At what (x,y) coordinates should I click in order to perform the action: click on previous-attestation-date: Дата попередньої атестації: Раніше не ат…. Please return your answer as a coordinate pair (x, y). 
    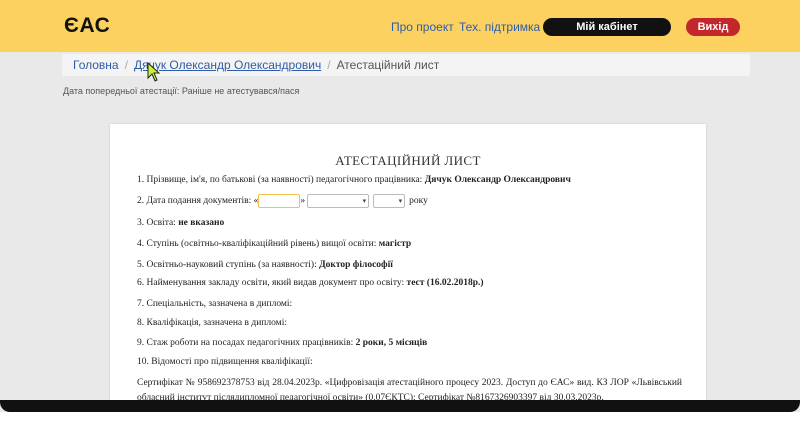
    Looking at the image, I should click on (181, 91).